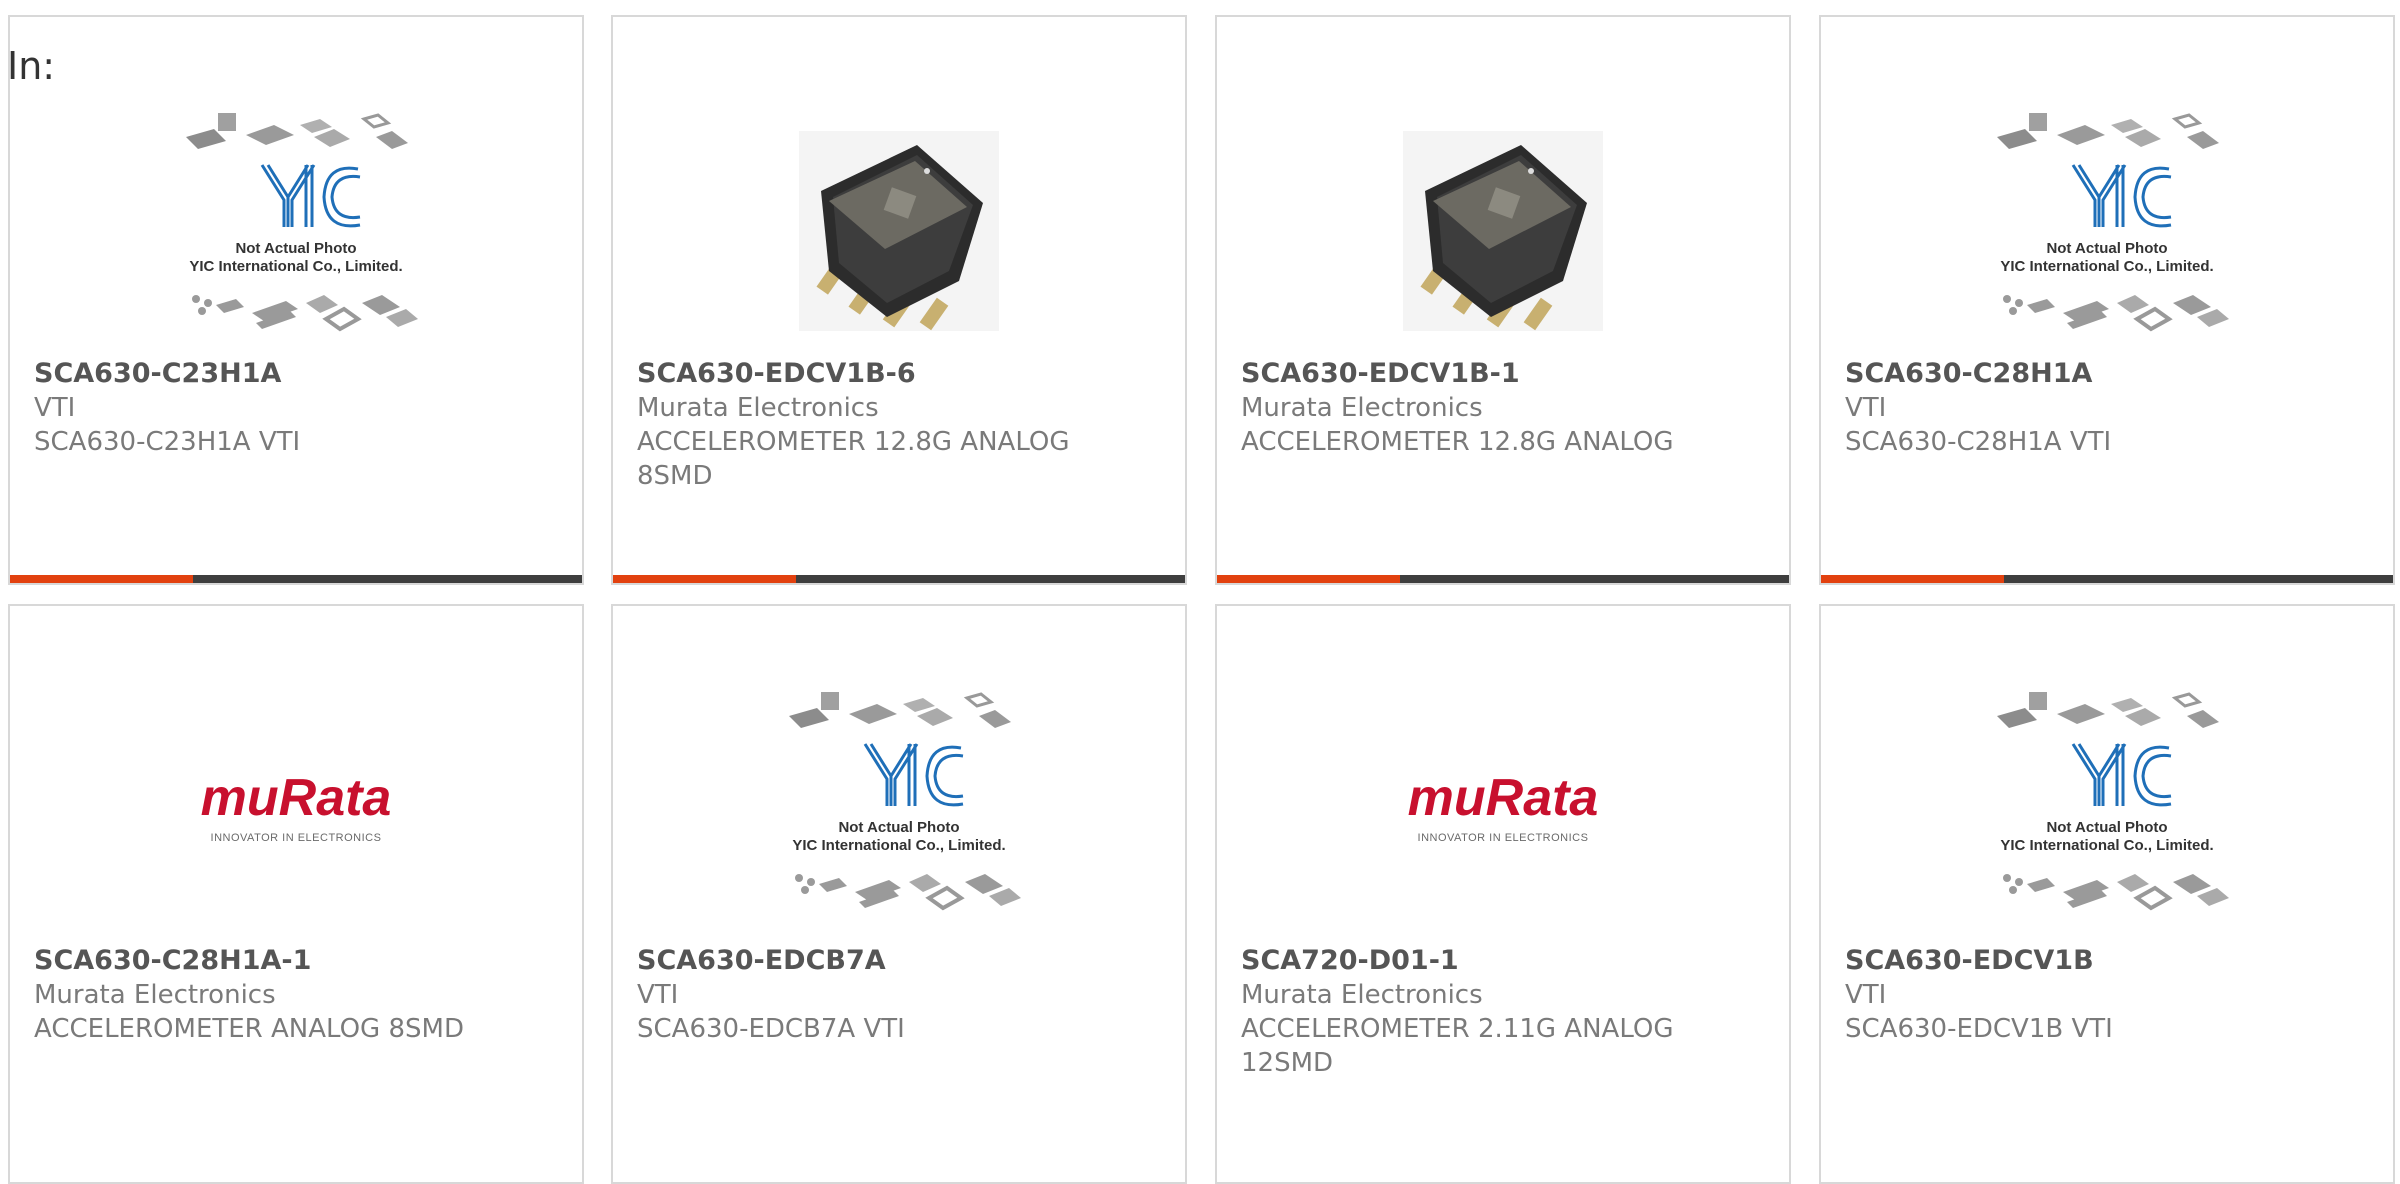 This screenshot has height=1184, width=2400. What do you see at coordinates (1457, 442) in the screenshot?
I see `product-description: ACCELEROMETER 12.8G ANALOG` at bounding box center [1457, 442].